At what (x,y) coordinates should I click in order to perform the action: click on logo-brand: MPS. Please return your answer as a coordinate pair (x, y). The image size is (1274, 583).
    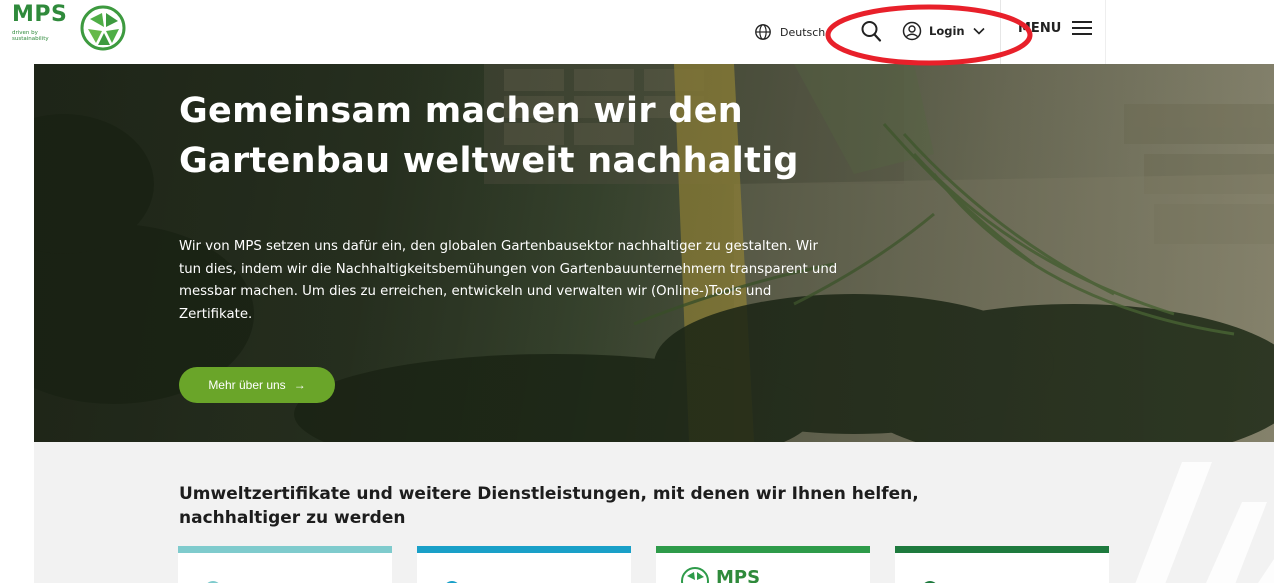
    Looking at the image, I should click on (40, 14).